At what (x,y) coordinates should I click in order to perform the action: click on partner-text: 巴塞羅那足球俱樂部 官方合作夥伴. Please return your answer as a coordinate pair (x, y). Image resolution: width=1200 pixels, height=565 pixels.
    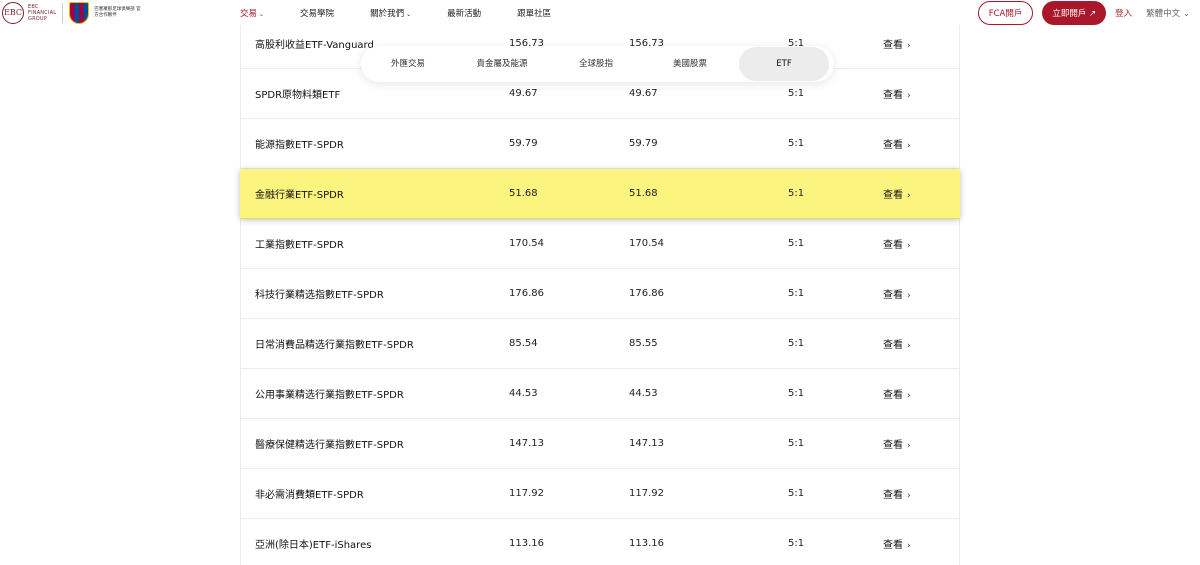
    Looking at the image, I should click on (117, 12).